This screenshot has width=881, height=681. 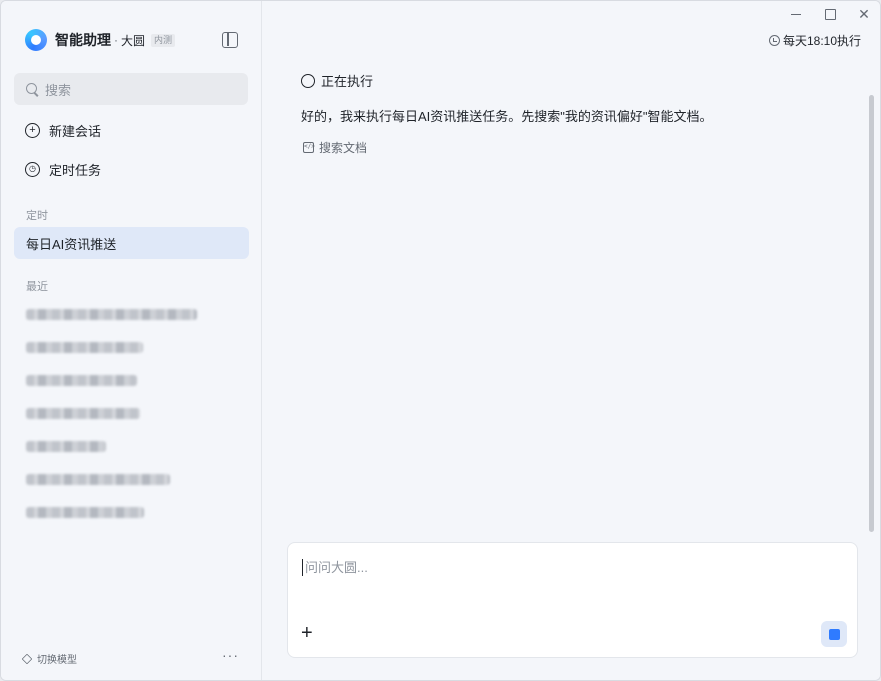 I want to click on layers-icon, so click(x=27, y=658).